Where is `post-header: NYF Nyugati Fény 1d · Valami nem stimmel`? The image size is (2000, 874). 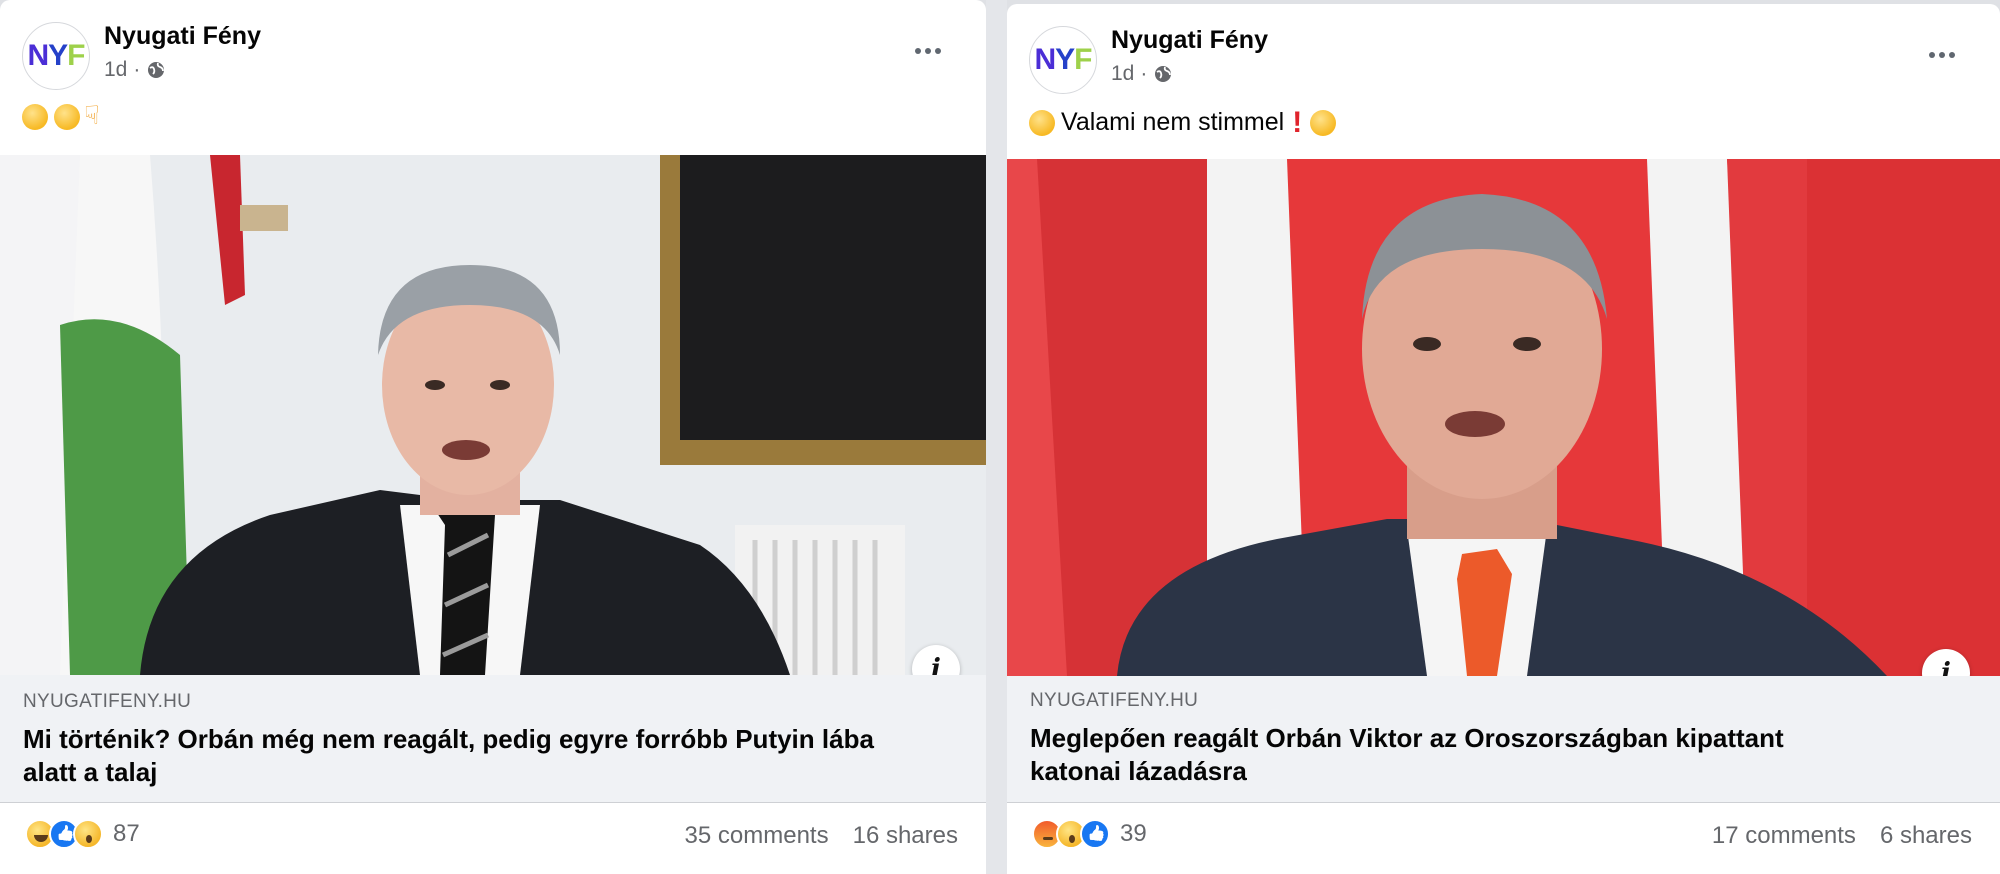
post-header: NYF Nyugati Fény 1d · Valami nem stimmel is located at coordinates (1503, 81).